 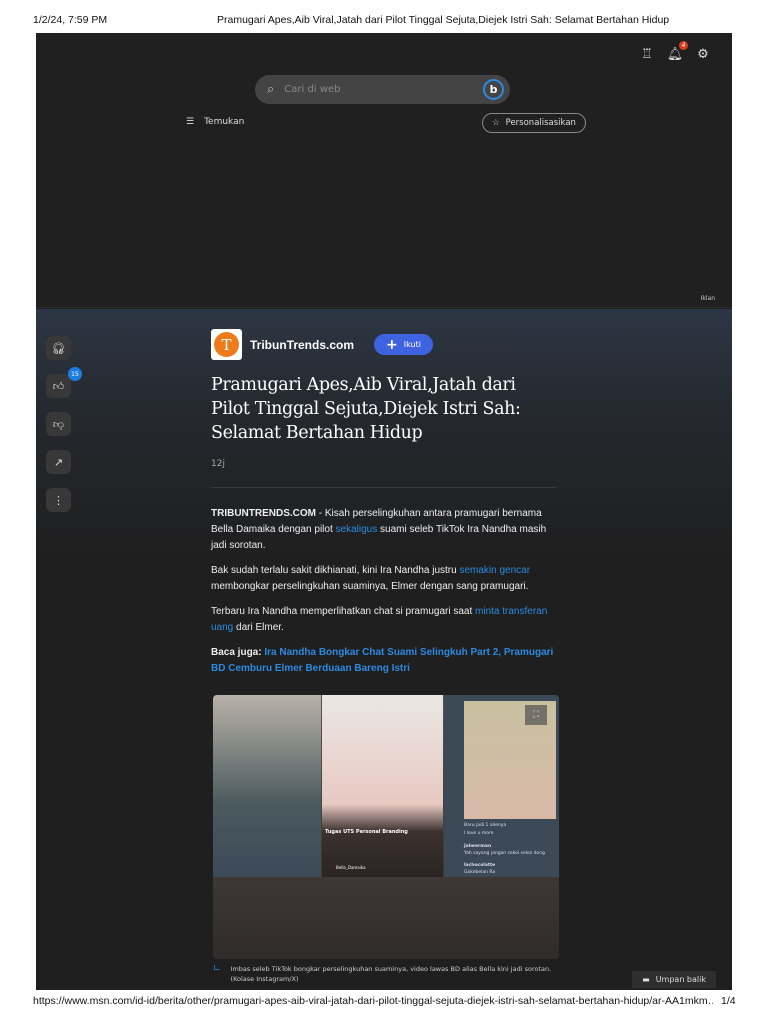 I want to click on ad-label: Iklan, so click(x=707, y=298).